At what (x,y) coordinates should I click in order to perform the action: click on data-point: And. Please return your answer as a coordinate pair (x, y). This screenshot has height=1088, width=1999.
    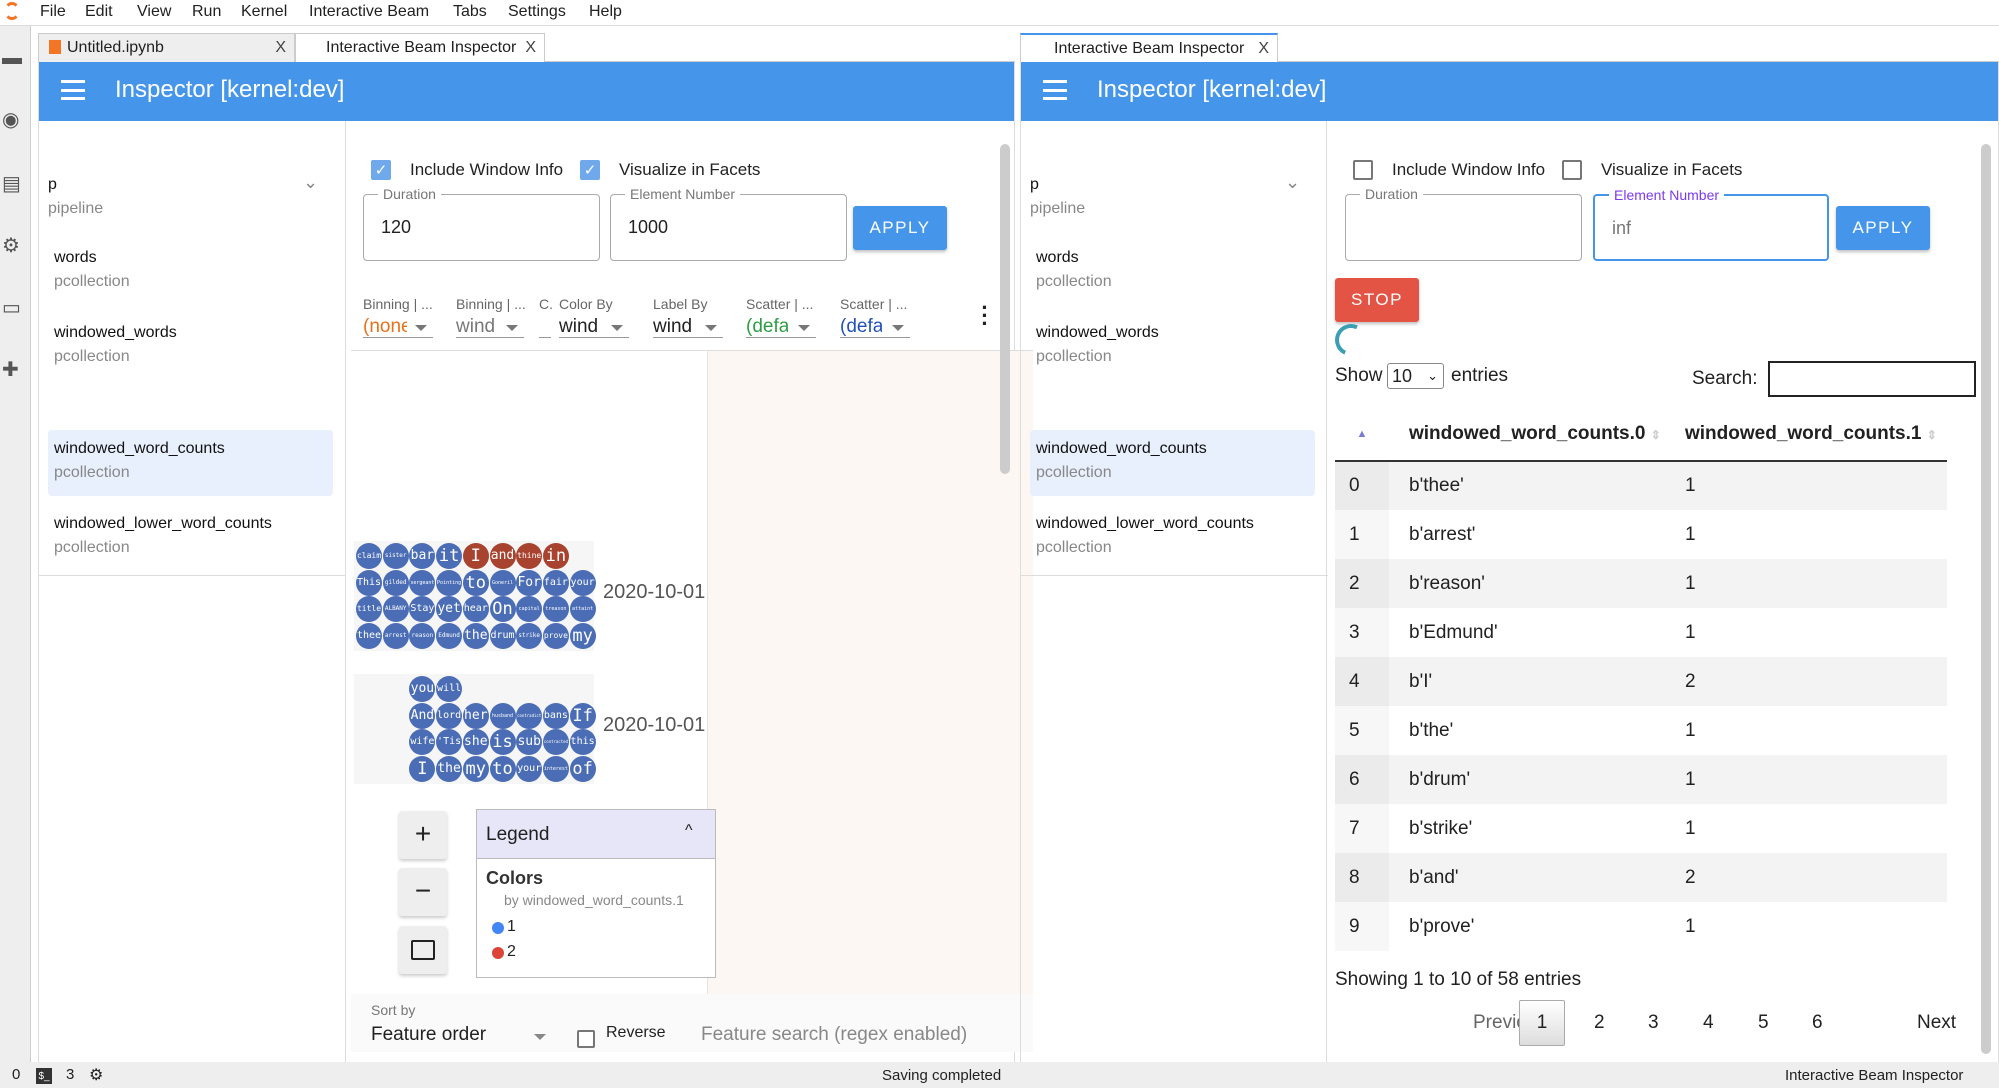
    Looking at the image, I should click on (422, 715).